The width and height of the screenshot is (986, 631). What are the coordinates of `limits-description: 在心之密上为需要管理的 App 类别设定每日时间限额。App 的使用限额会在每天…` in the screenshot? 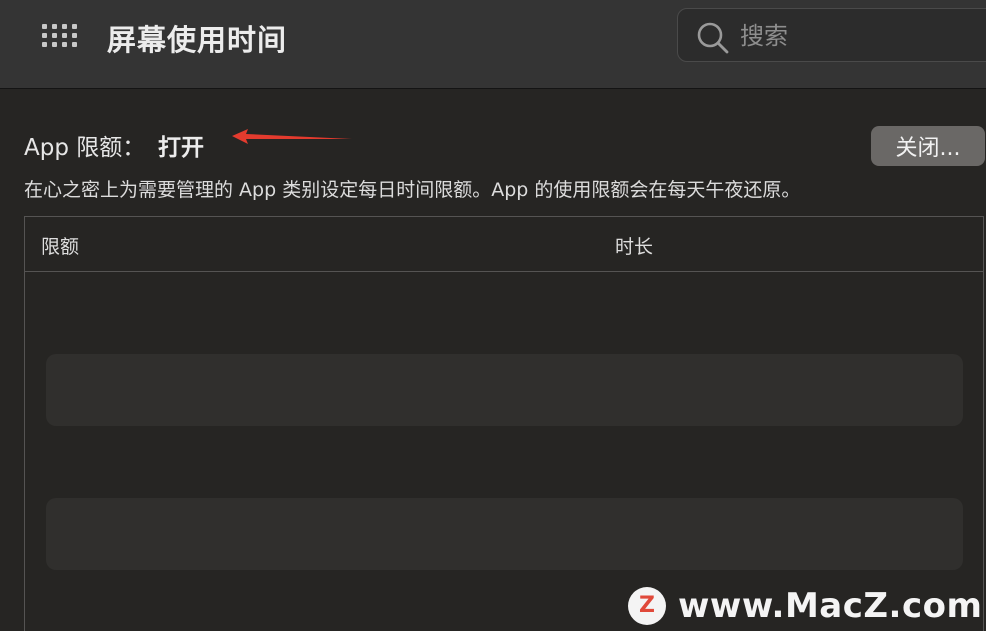 It's located at (412, 190).